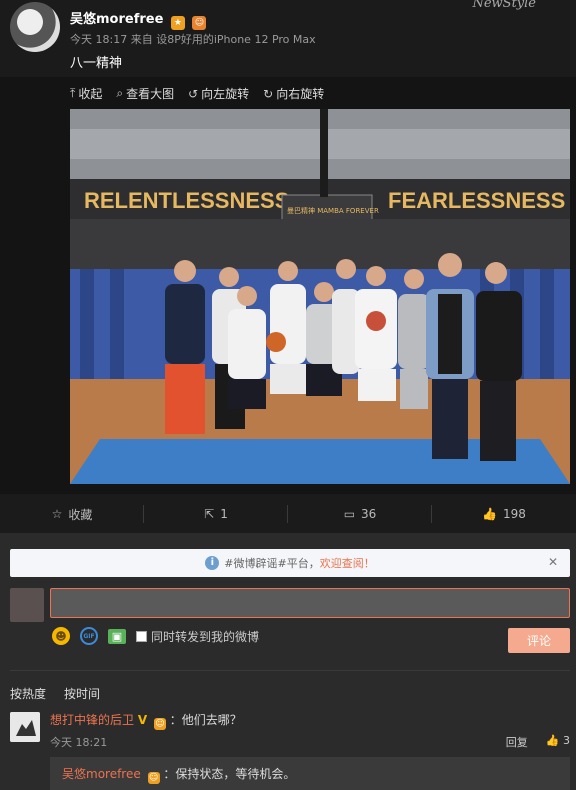 Image resolution: width=576 pixels, height=790 pixels. Describe the element at coordinates (224, 514) in the screenshot. I see `repost-count: 1` at that location.